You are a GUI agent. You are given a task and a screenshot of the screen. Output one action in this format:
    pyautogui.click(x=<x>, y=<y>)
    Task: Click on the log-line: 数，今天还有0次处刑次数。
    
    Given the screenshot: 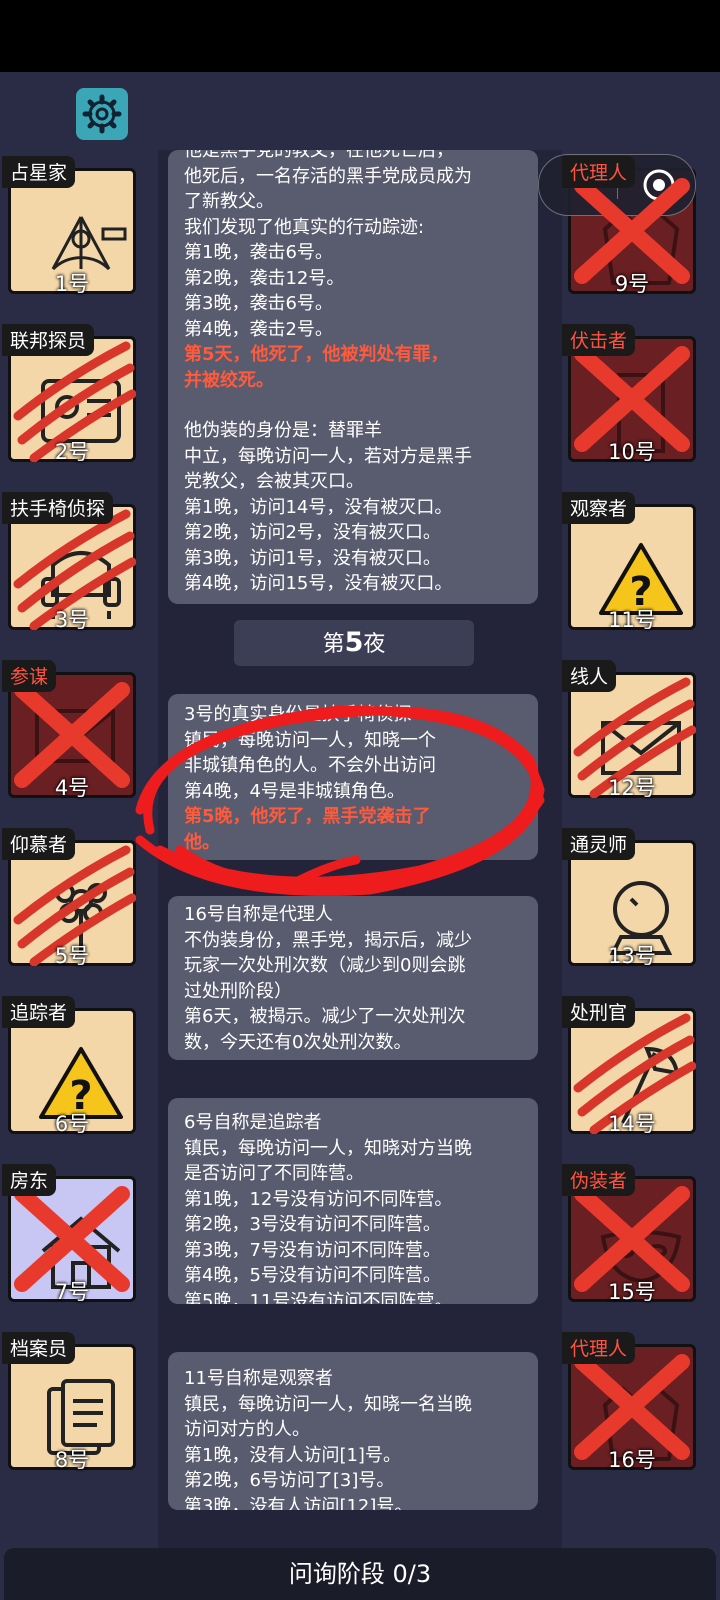 What is the action you would take?
    pyautogui.click(x=298, y=1042)
    